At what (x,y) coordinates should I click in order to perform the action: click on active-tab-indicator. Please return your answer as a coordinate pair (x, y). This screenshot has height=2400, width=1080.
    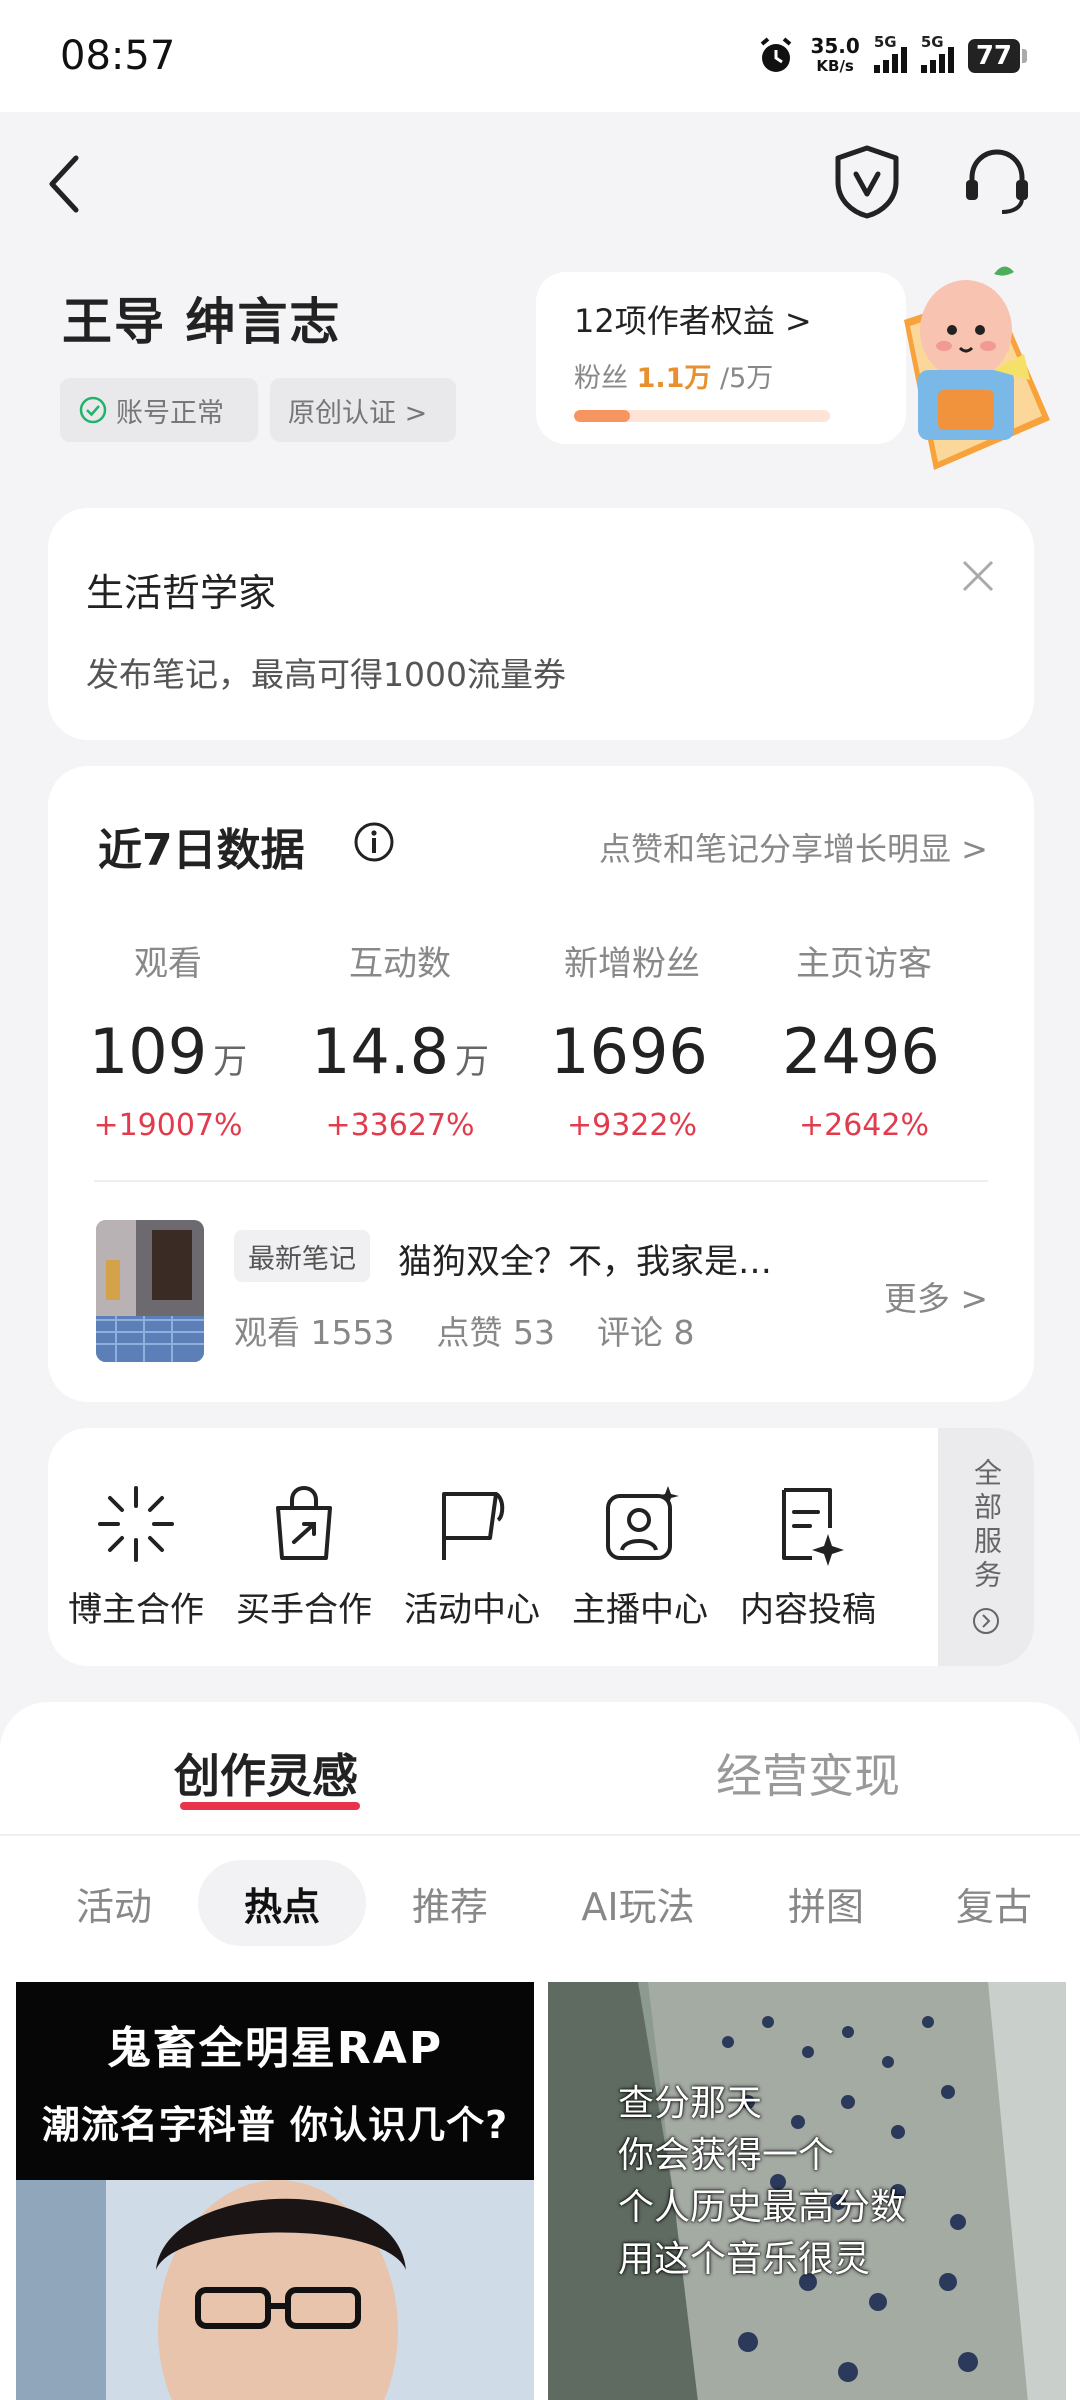
    Looking at the image, I should click on (270, 1806).